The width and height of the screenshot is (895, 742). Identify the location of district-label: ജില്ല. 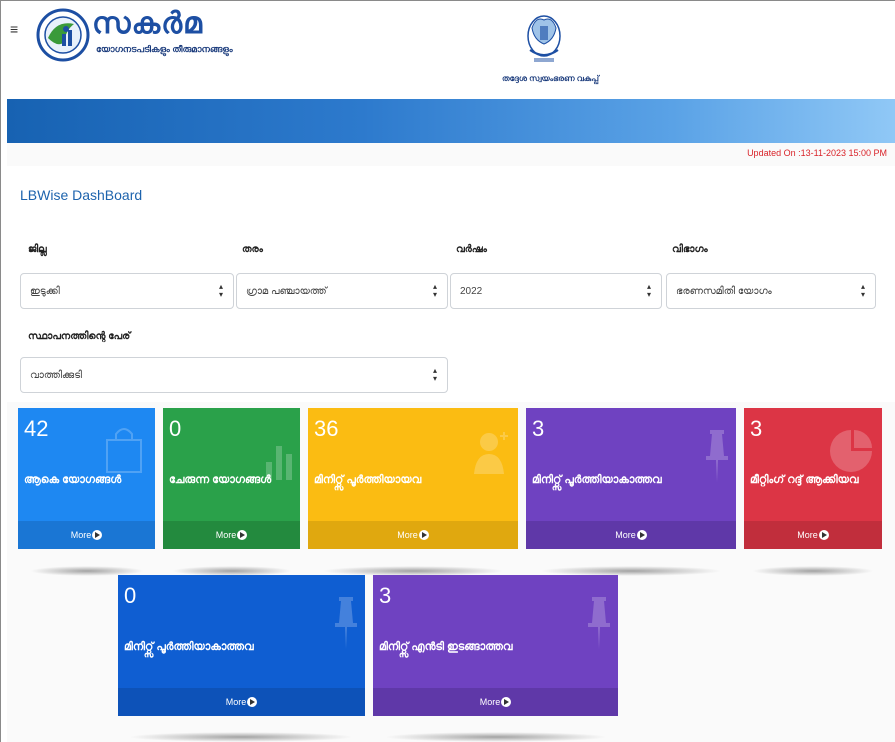
(37, 249).